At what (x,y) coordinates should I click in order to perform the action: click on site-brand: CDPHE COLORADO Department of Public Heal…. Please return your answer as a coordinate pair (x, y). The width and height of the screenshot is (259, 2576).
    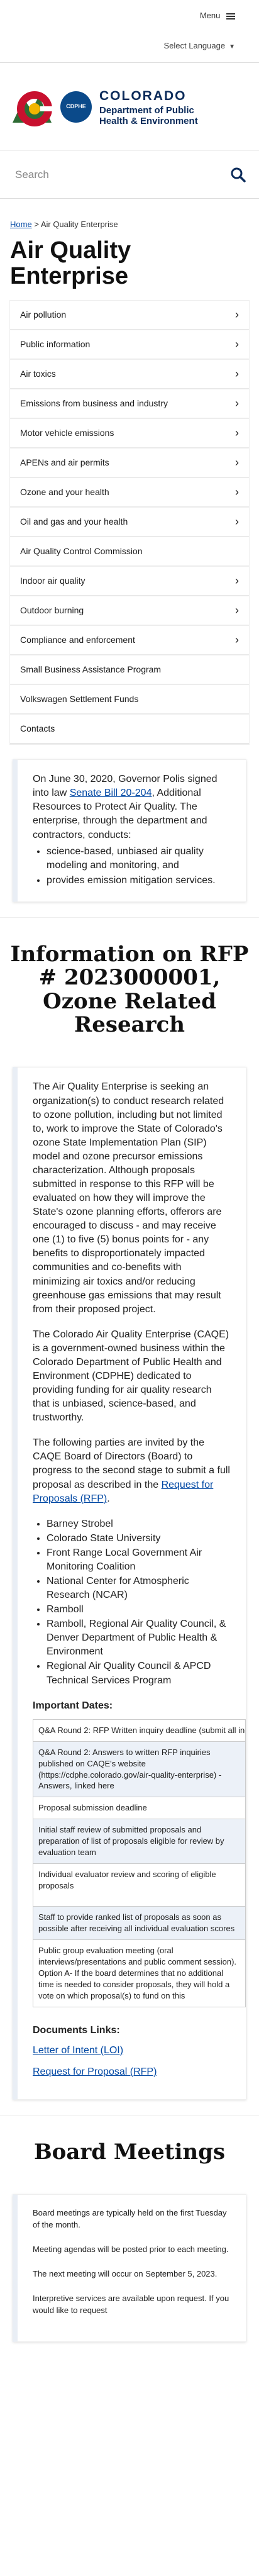
    Looking at the image, I should click on (129, 107).